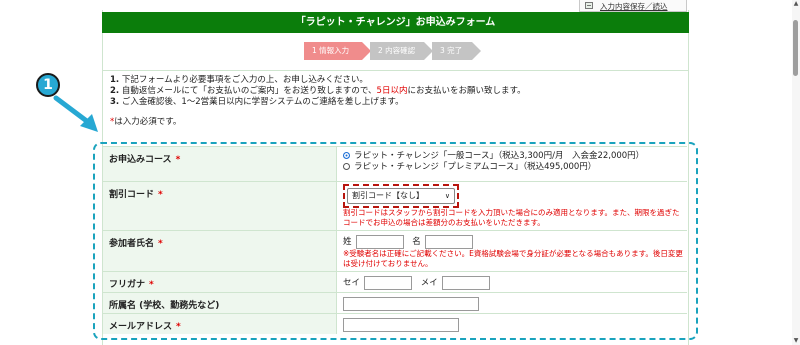 The width and height of the screenshot is (800, 345). What do you see at coordinates (796, 4) in the screenshot?
I see `scroll-up-icon: ▲` at bounding box center [796, 4].